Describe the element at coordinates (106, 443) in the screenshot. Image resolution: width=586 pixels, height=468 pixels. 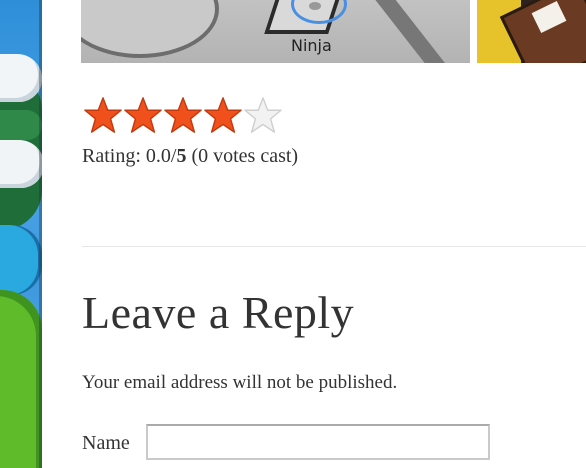
I see `name-label: Name` at that location.